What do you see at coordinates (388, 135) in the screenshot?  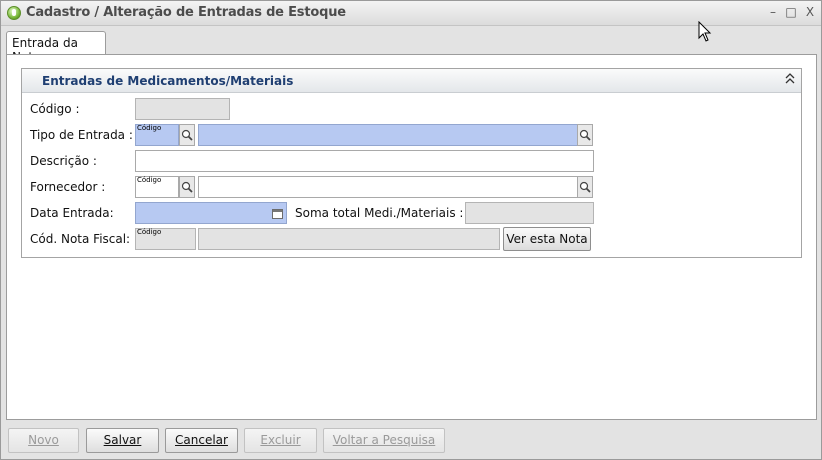 I see `tipo-entrada-description-field` at bounding box center [388, 135].